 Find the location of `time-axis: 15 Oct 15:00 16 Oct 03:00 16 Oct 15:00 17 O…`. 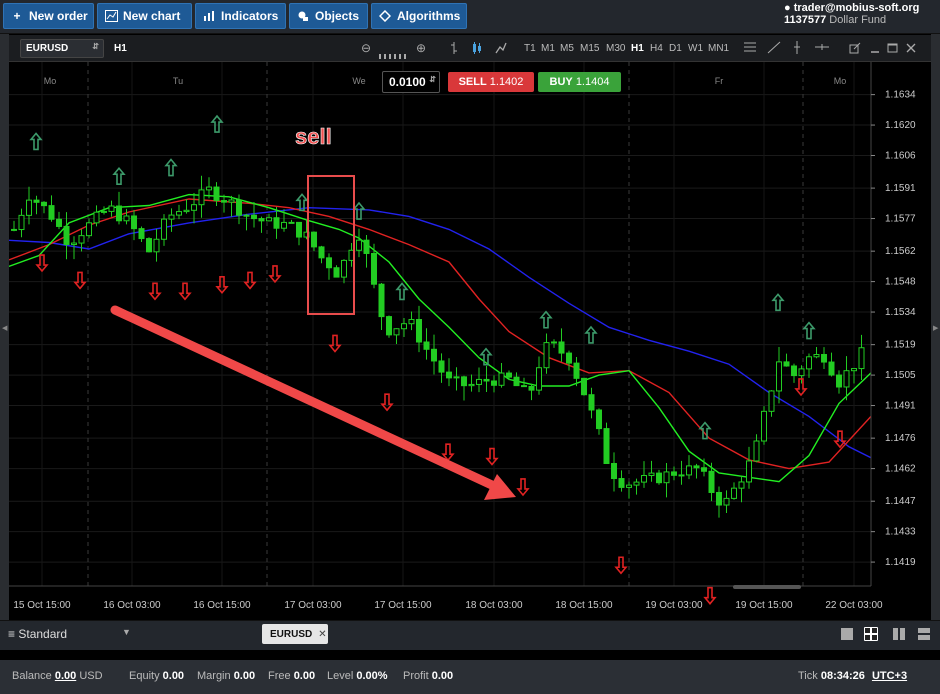

time-axis: 15 Oct 15:00 16 Oct 03:00 16 Oct 15:00 17 O… is located at coordinates (446, 598).